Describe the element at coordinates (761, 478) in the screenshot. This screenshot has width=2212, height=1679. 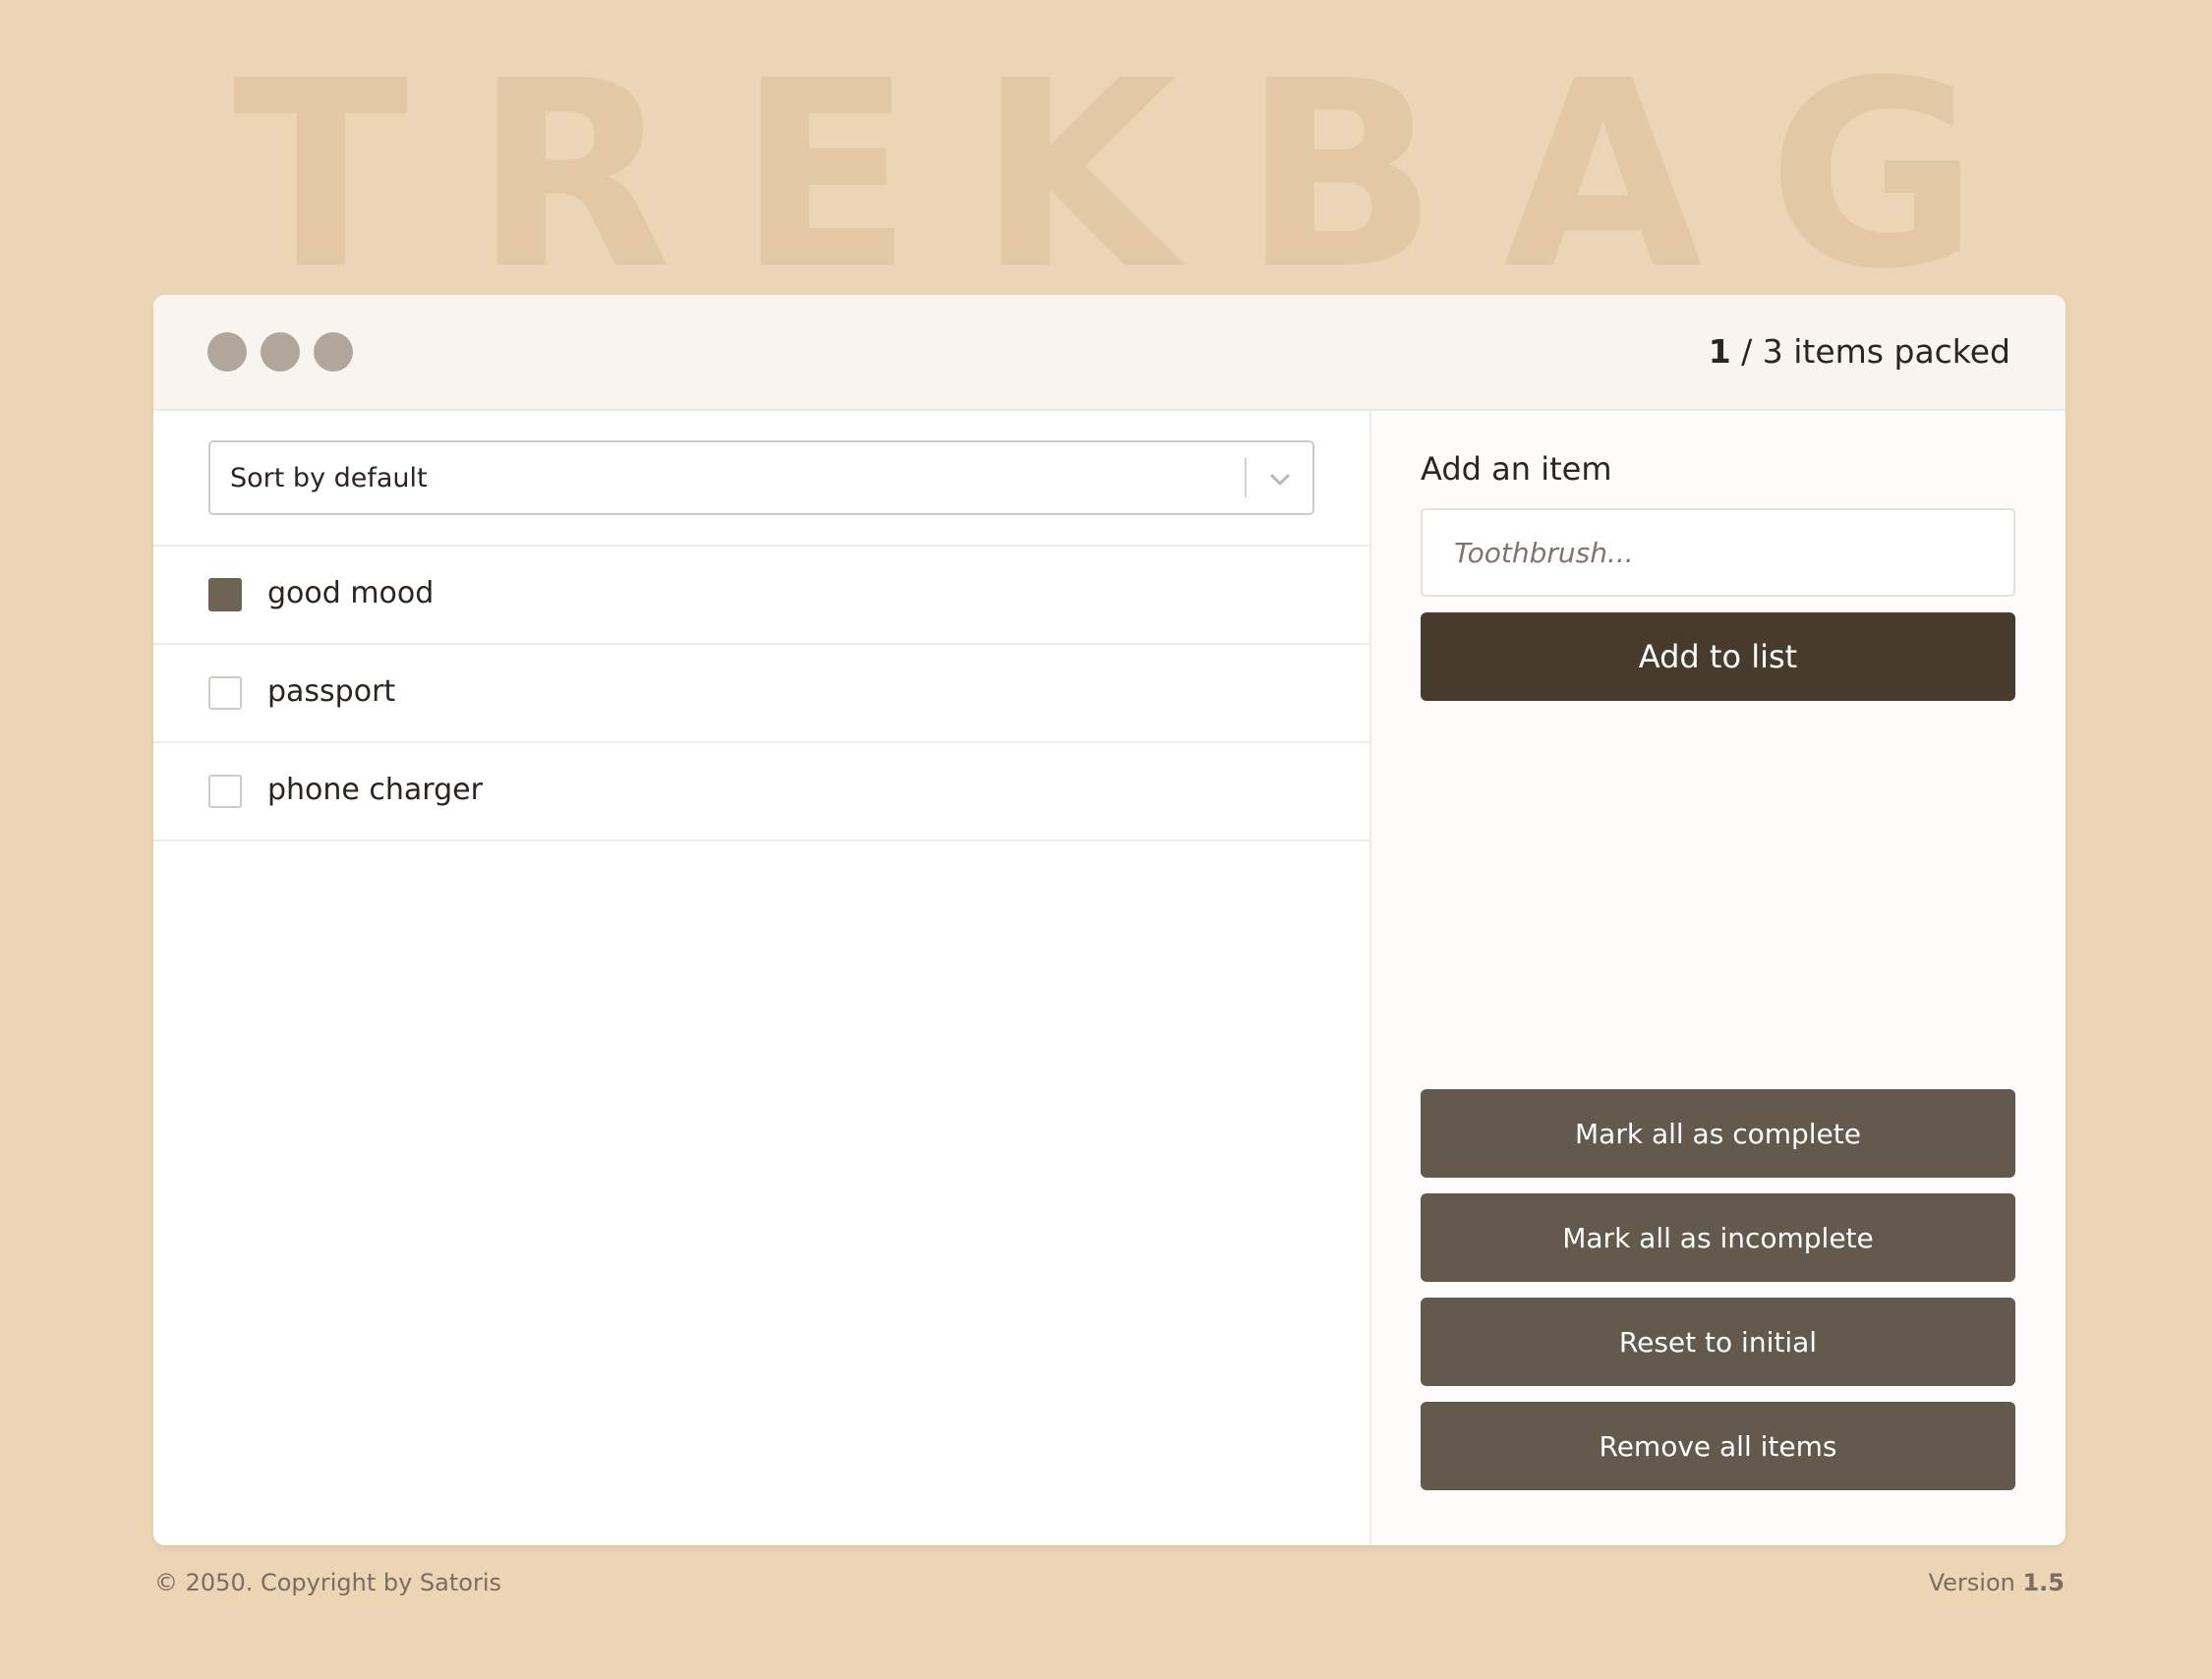
I see `sort-select: Sort by default` at that location.